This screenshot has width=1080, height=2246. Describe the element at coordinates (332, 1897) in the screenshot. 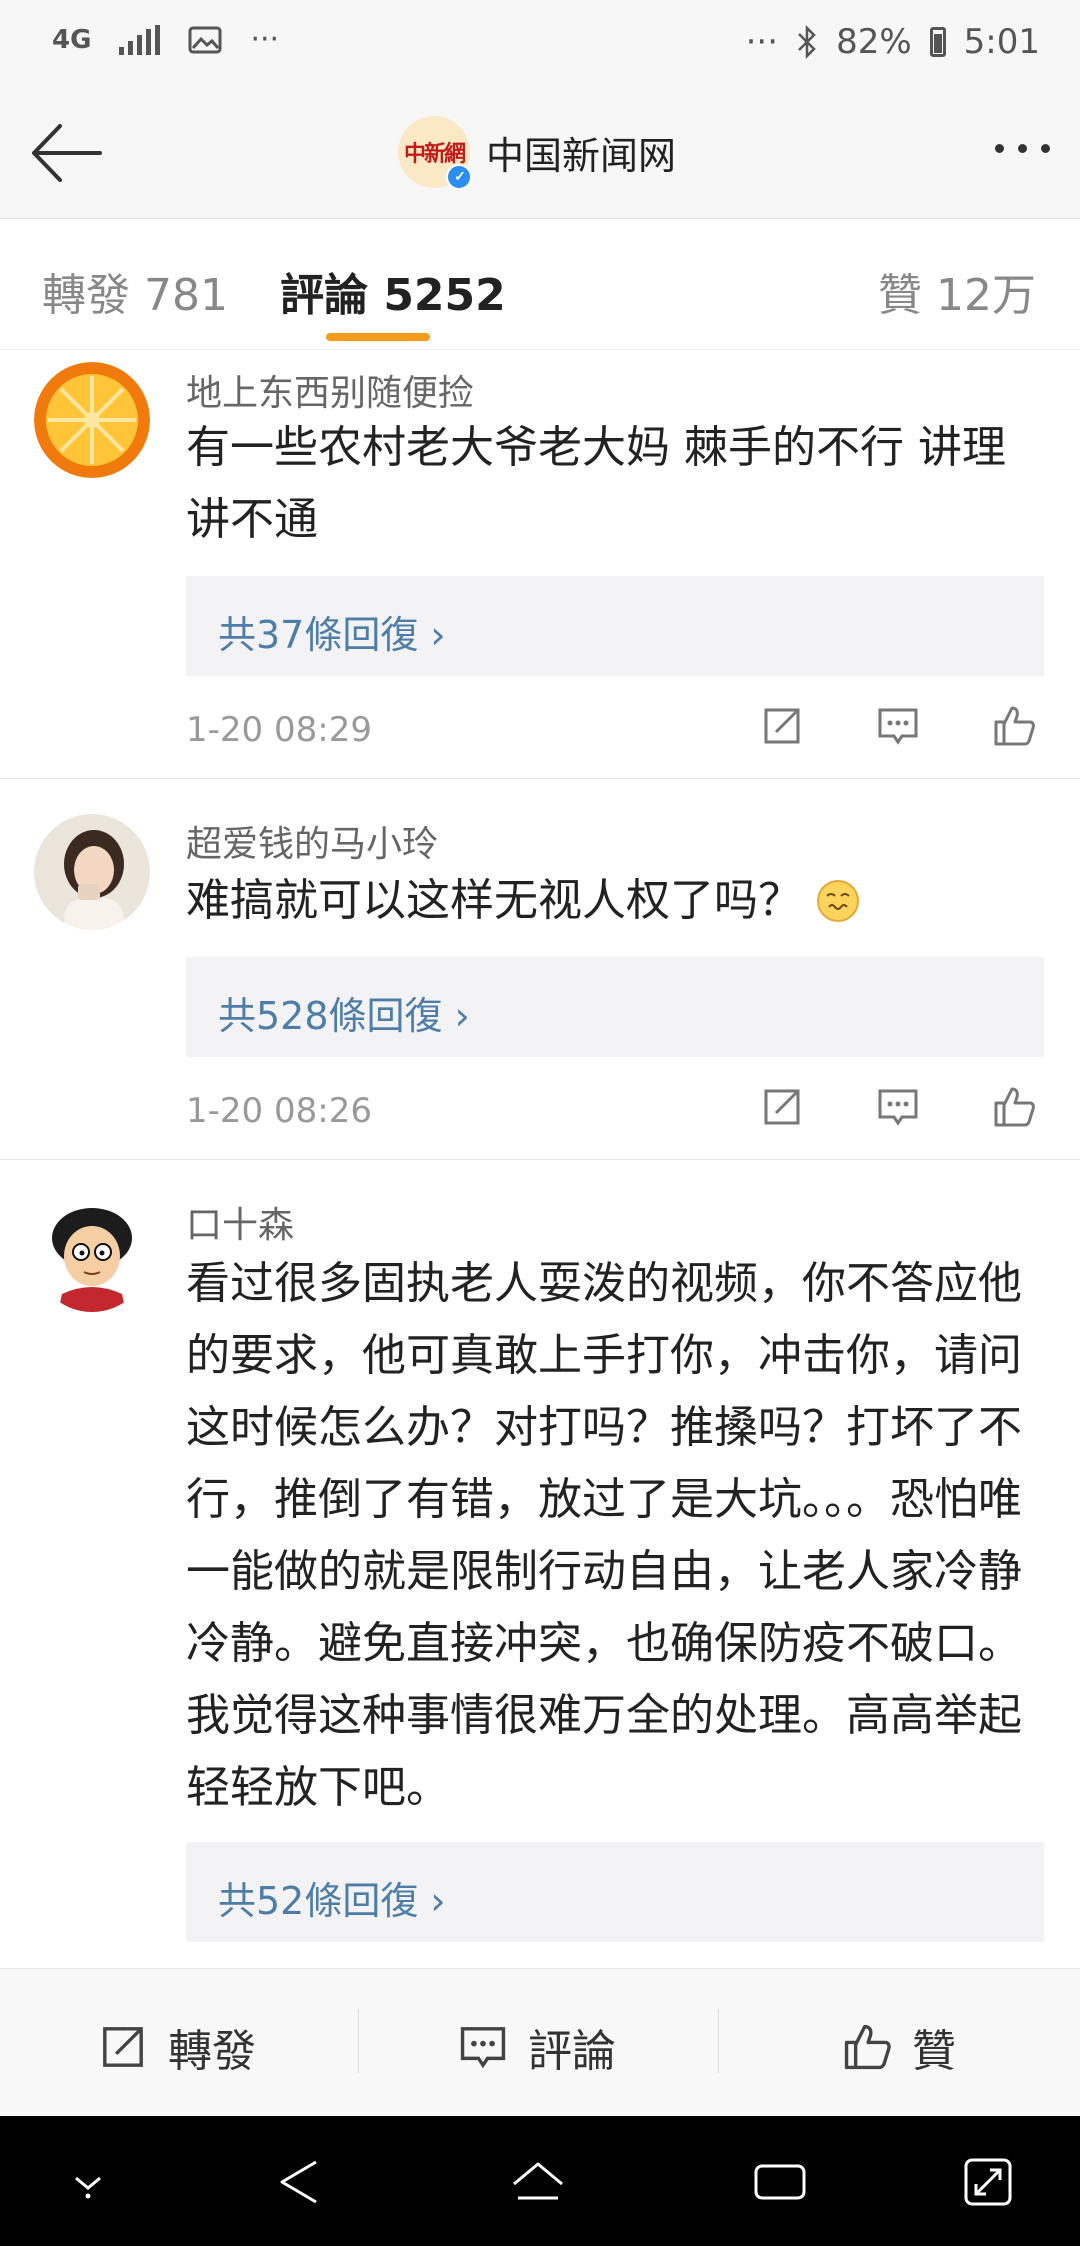

I see `view-replies-link: 共52條回復 ›` at that location.